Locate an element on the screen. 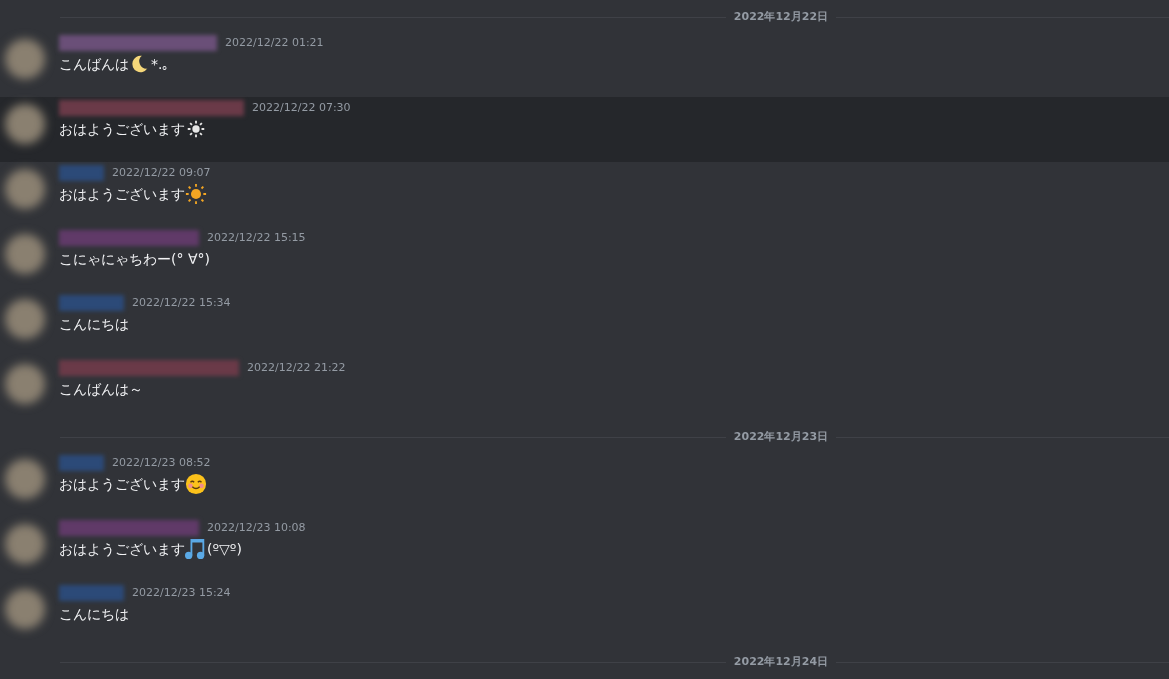 Image resolution: width=1169 pixels, height=679 pixels. timestamp: 2022/12/22 09:07 is located at coordinates (161, 173).